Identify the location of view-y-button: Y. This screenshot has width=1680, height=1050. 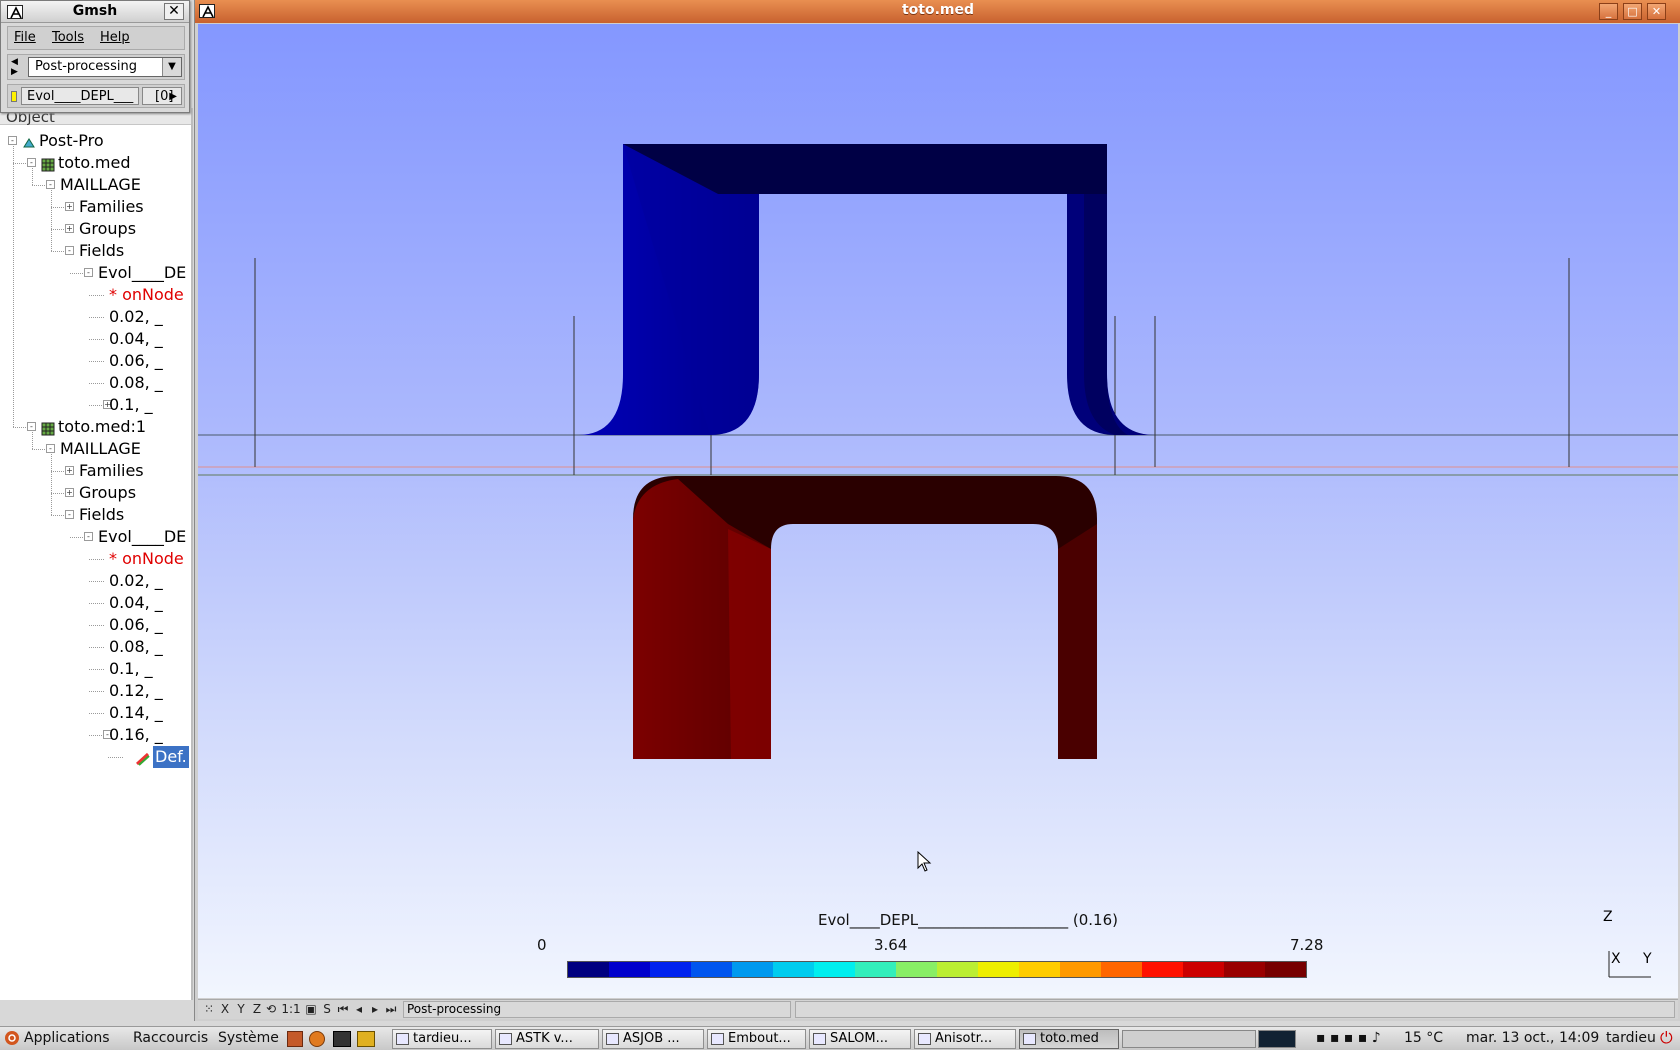
(241, 1009).